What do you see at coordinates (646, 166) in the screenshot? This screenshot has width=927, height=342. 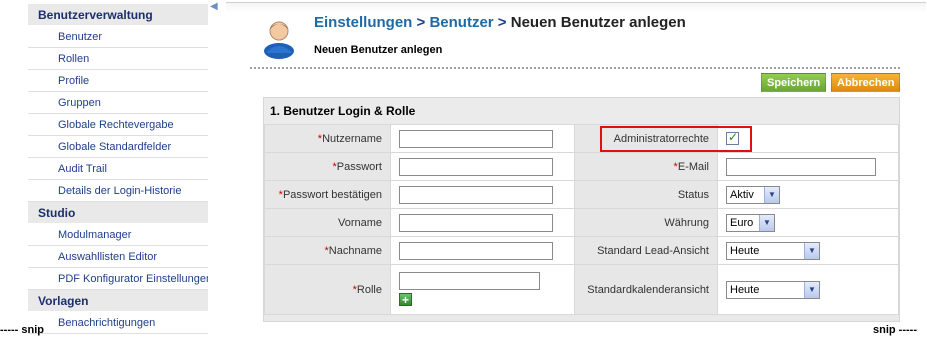 I see `email-label: *E-Mail` at bounding box center [646, 166].